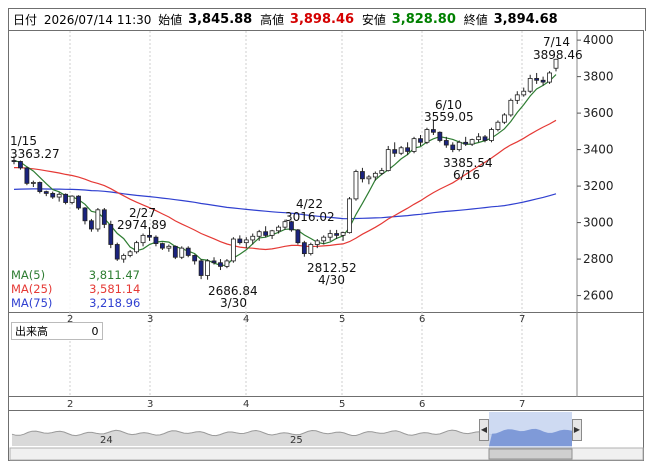 This screenshot has width=653, height=470. I want to click on annotation-value: 2974.89, so click(142, 225).